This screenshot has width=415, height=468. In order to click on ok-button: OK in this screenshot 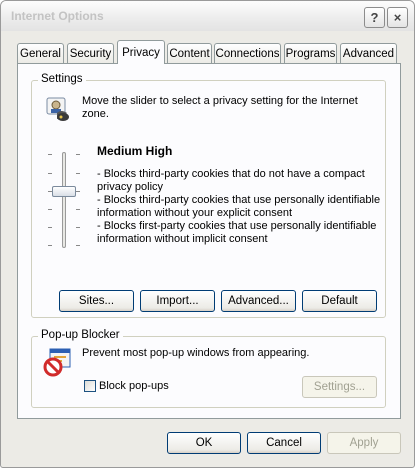, I will do `click(204, 443)`.